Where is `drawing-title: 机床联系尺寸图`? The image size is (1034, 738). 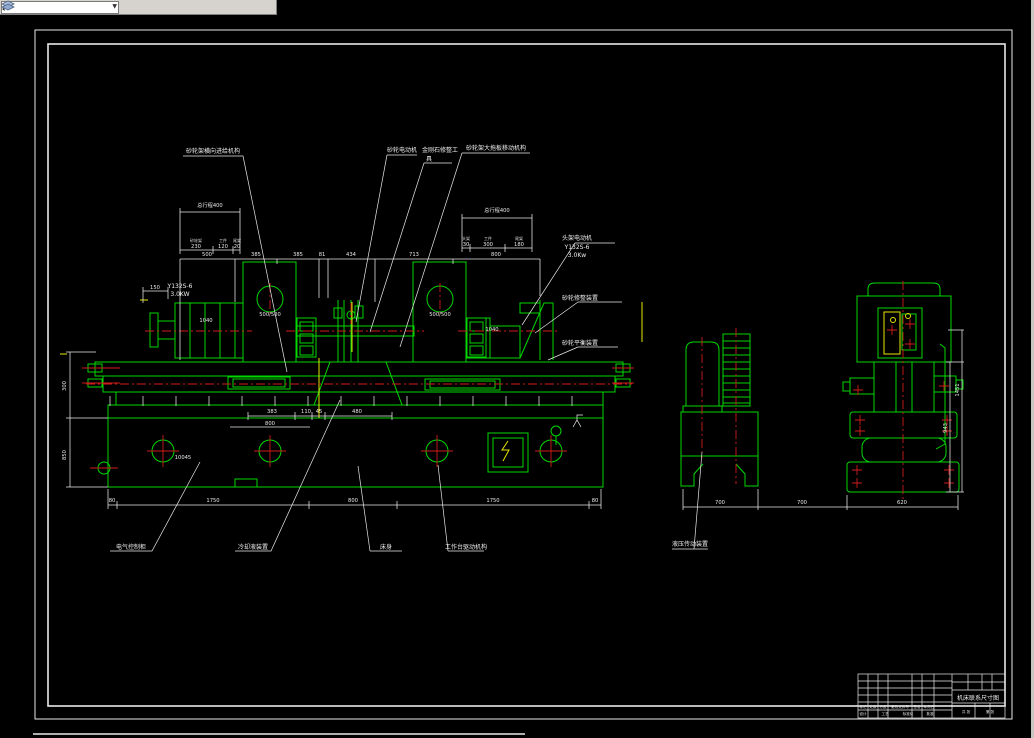 drawing-title: 机床联系尺寸图 is located at coordinates (978, 698).